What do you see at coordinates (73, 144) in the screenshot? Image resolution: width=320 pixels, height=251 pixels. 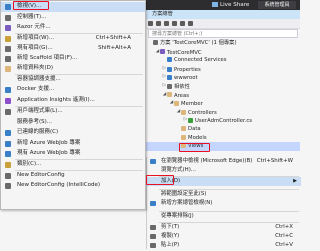 I see `add-menu-item: 新增 Azure WebJob 專案` at bounding box center [73, 144].